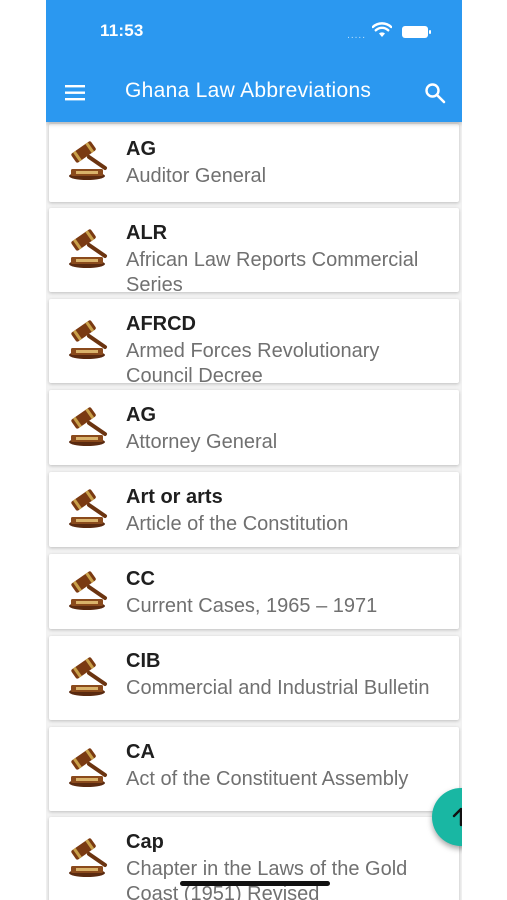  Describe the element at coordinates (272, 272) in the screenshot. I see `abbreviation-meaning: African Law Reports Commercial Series` at that location.